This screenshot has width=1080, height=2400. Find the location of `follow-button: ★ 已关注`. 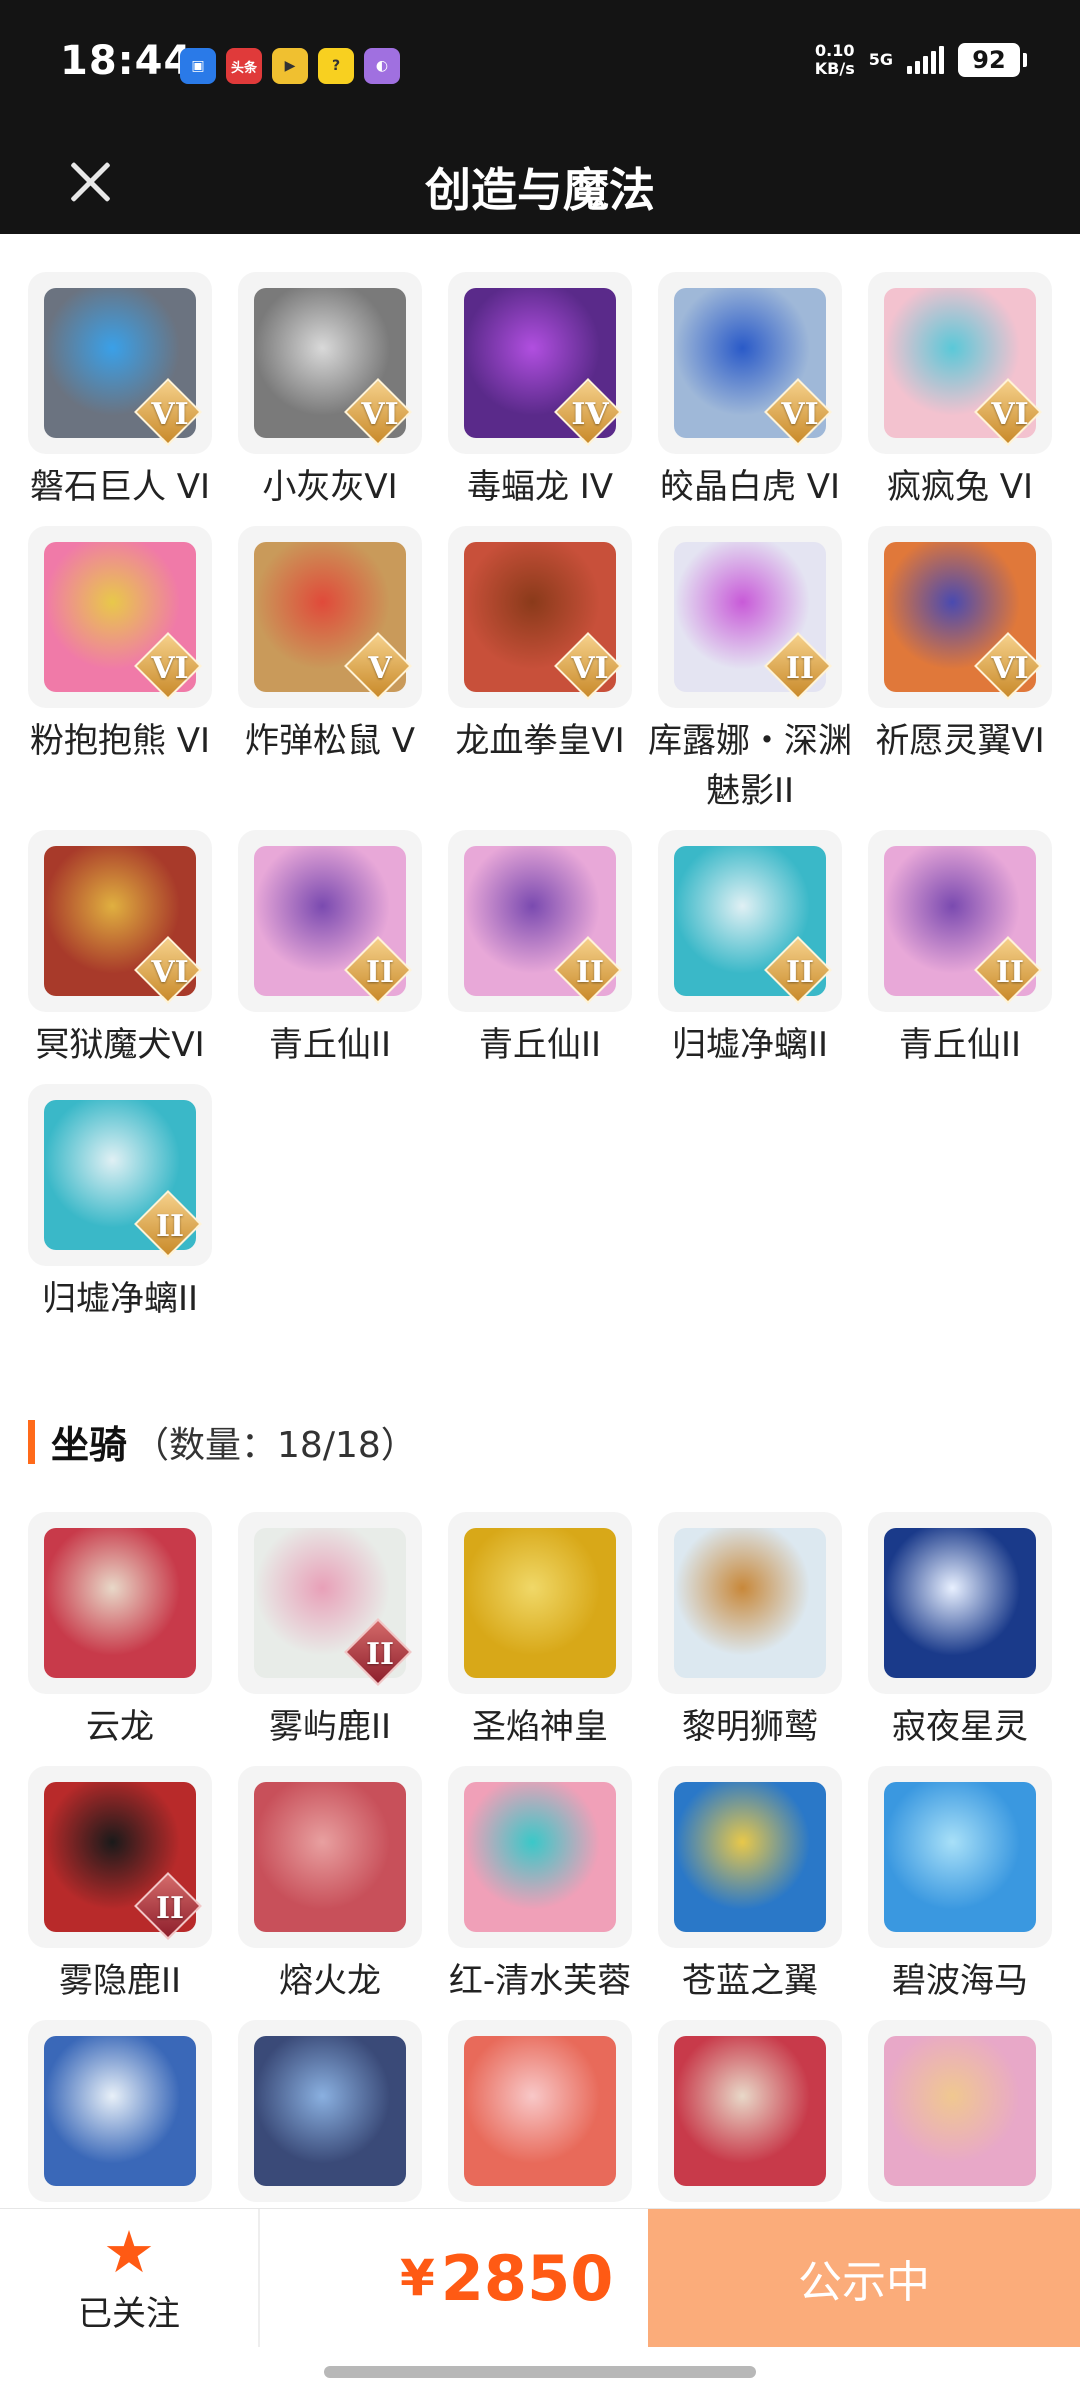

follow-button: ★ 已关注 is located at coordinates (130, 2278).